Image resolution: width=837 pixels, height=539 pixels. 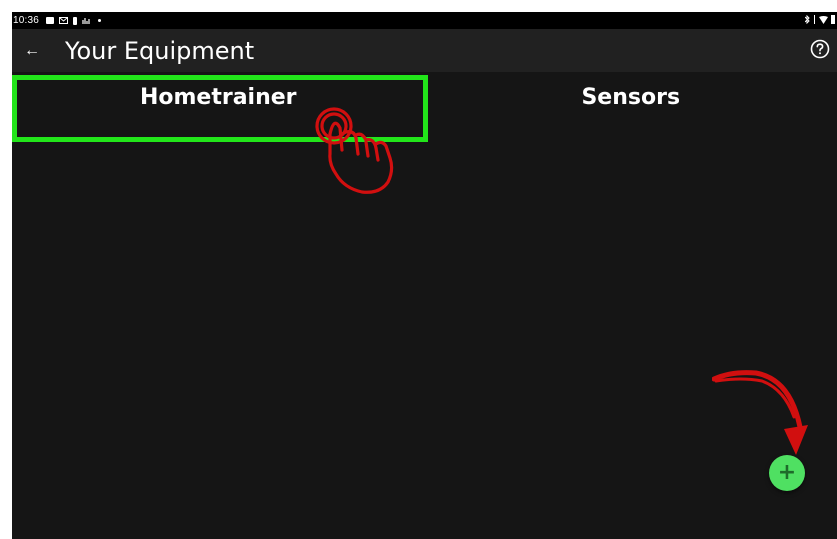 I want to click on status-system-icons, so click(x=819, y=20).